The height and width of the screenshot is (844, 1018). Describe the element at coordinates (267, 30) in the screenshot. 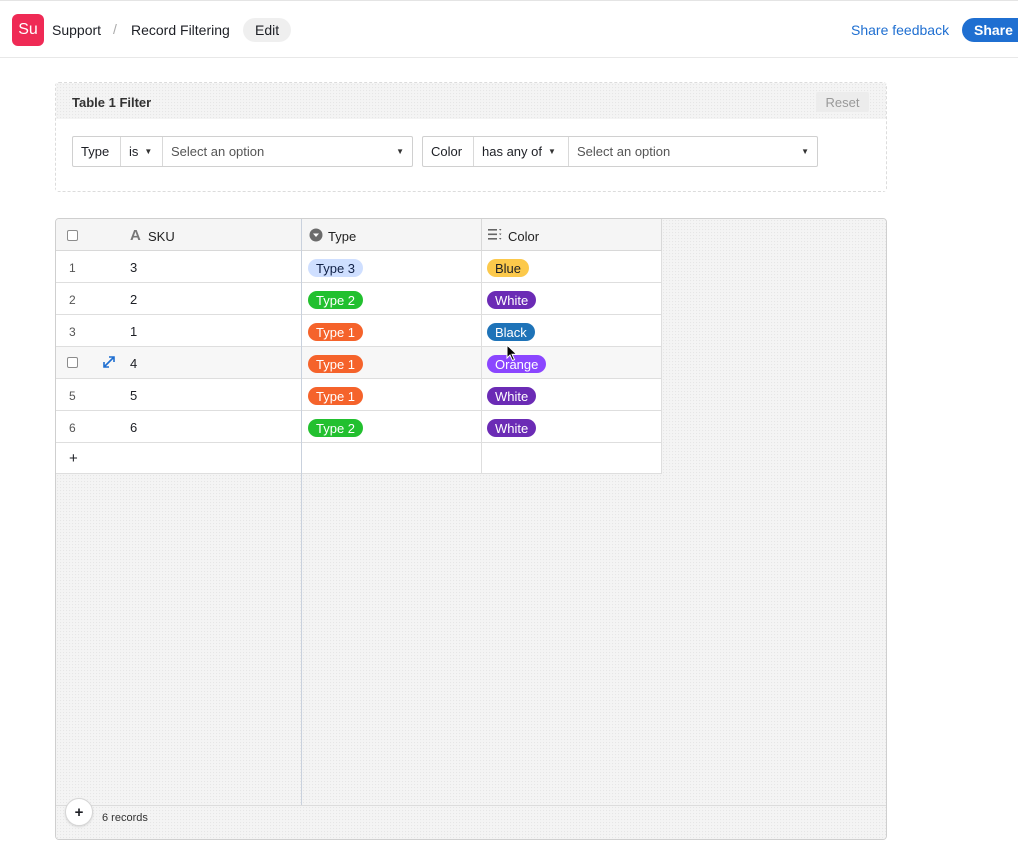

I see `edit-button: Edit` at that location.